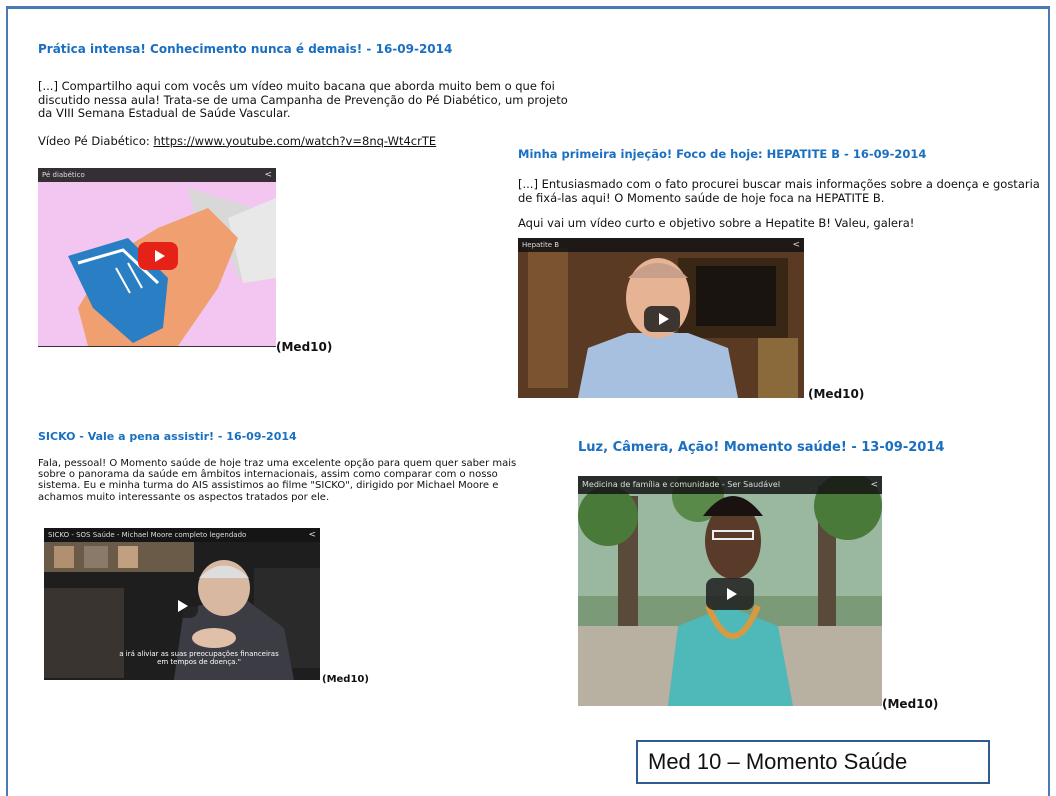 Image resolution: width=1056 pixels, height=796 pixels. Describe the element at coordinates (96, 140) in the screenshot. I see `video-link-prefix: Vídeo Pé Diabético:` at that location.